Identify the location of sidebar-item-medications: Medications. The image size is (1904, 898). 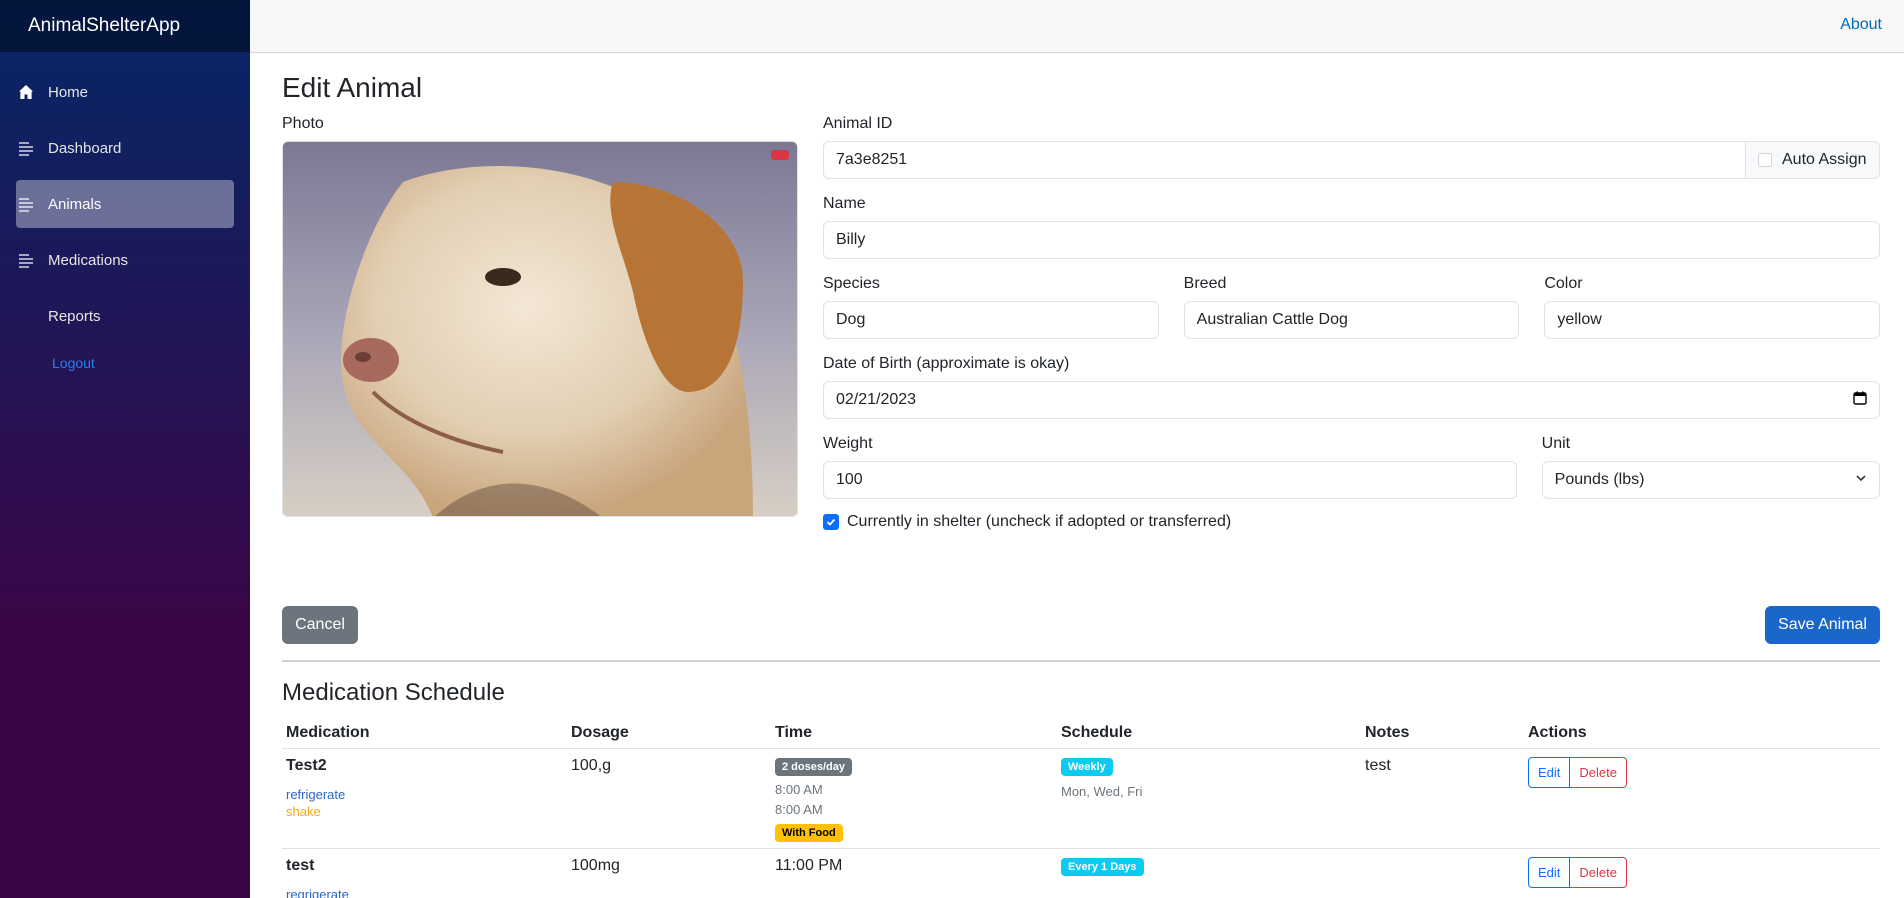
(125, 260).